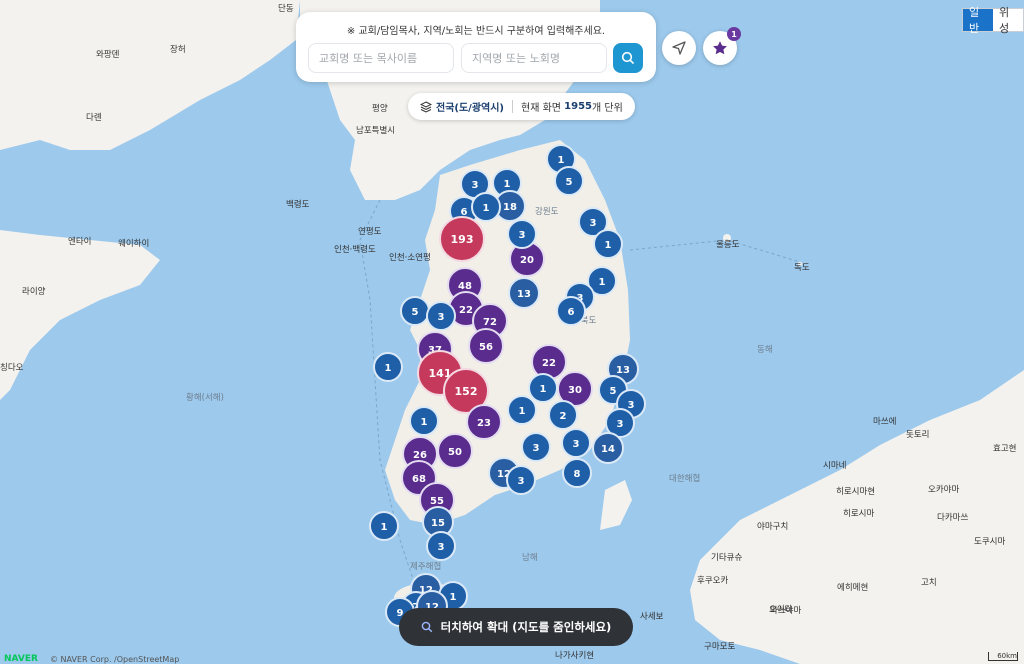  Describe the element at coordinates (652, 617) in the screenshot. I see `place-label: 사세보` at that location.